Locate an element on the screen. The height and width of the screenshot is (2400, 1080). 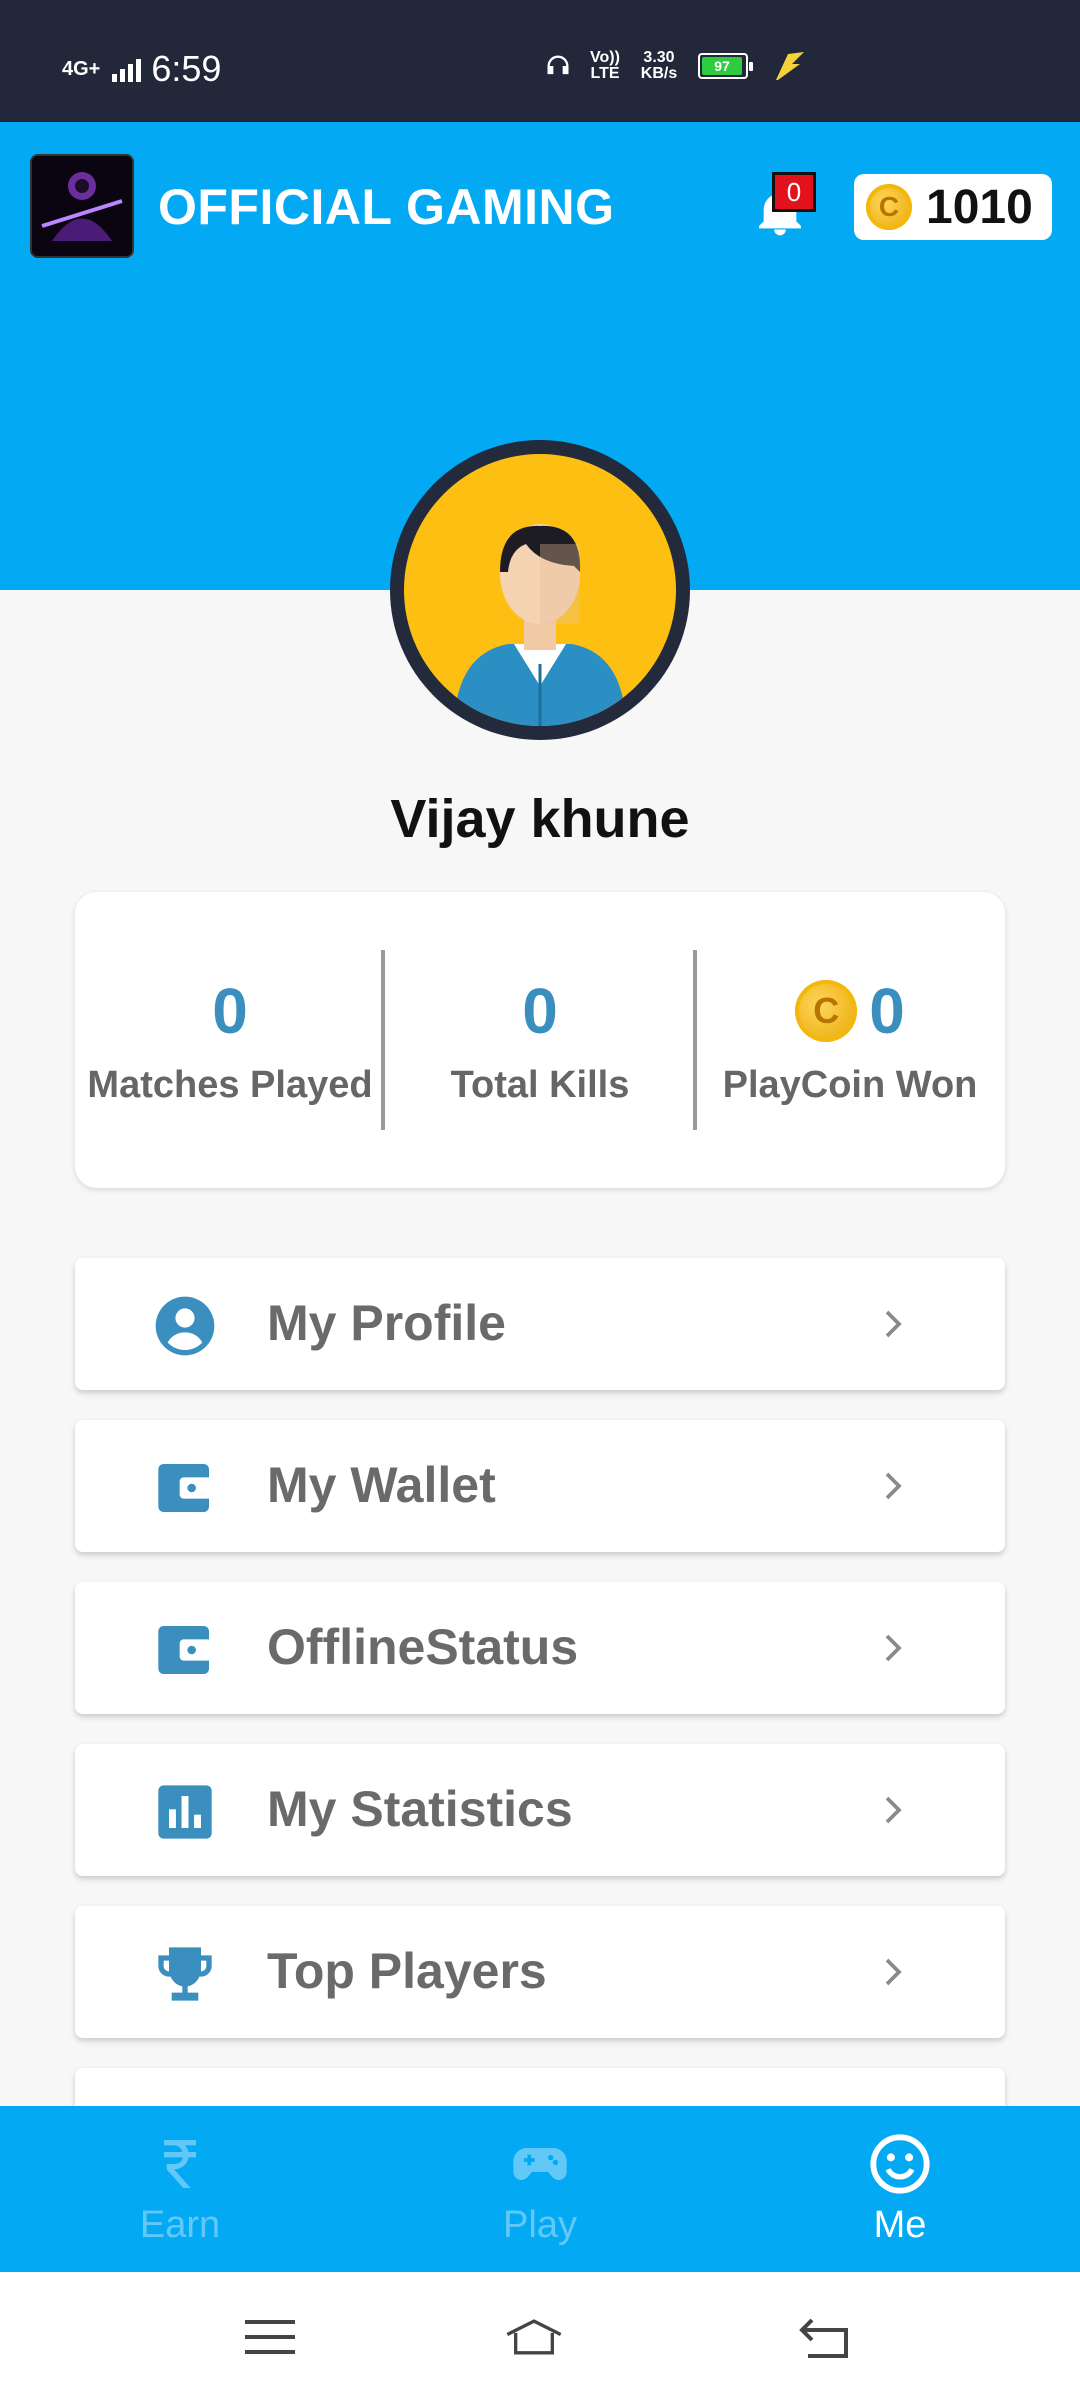
charging-icon is located at coordinates (790, 66).